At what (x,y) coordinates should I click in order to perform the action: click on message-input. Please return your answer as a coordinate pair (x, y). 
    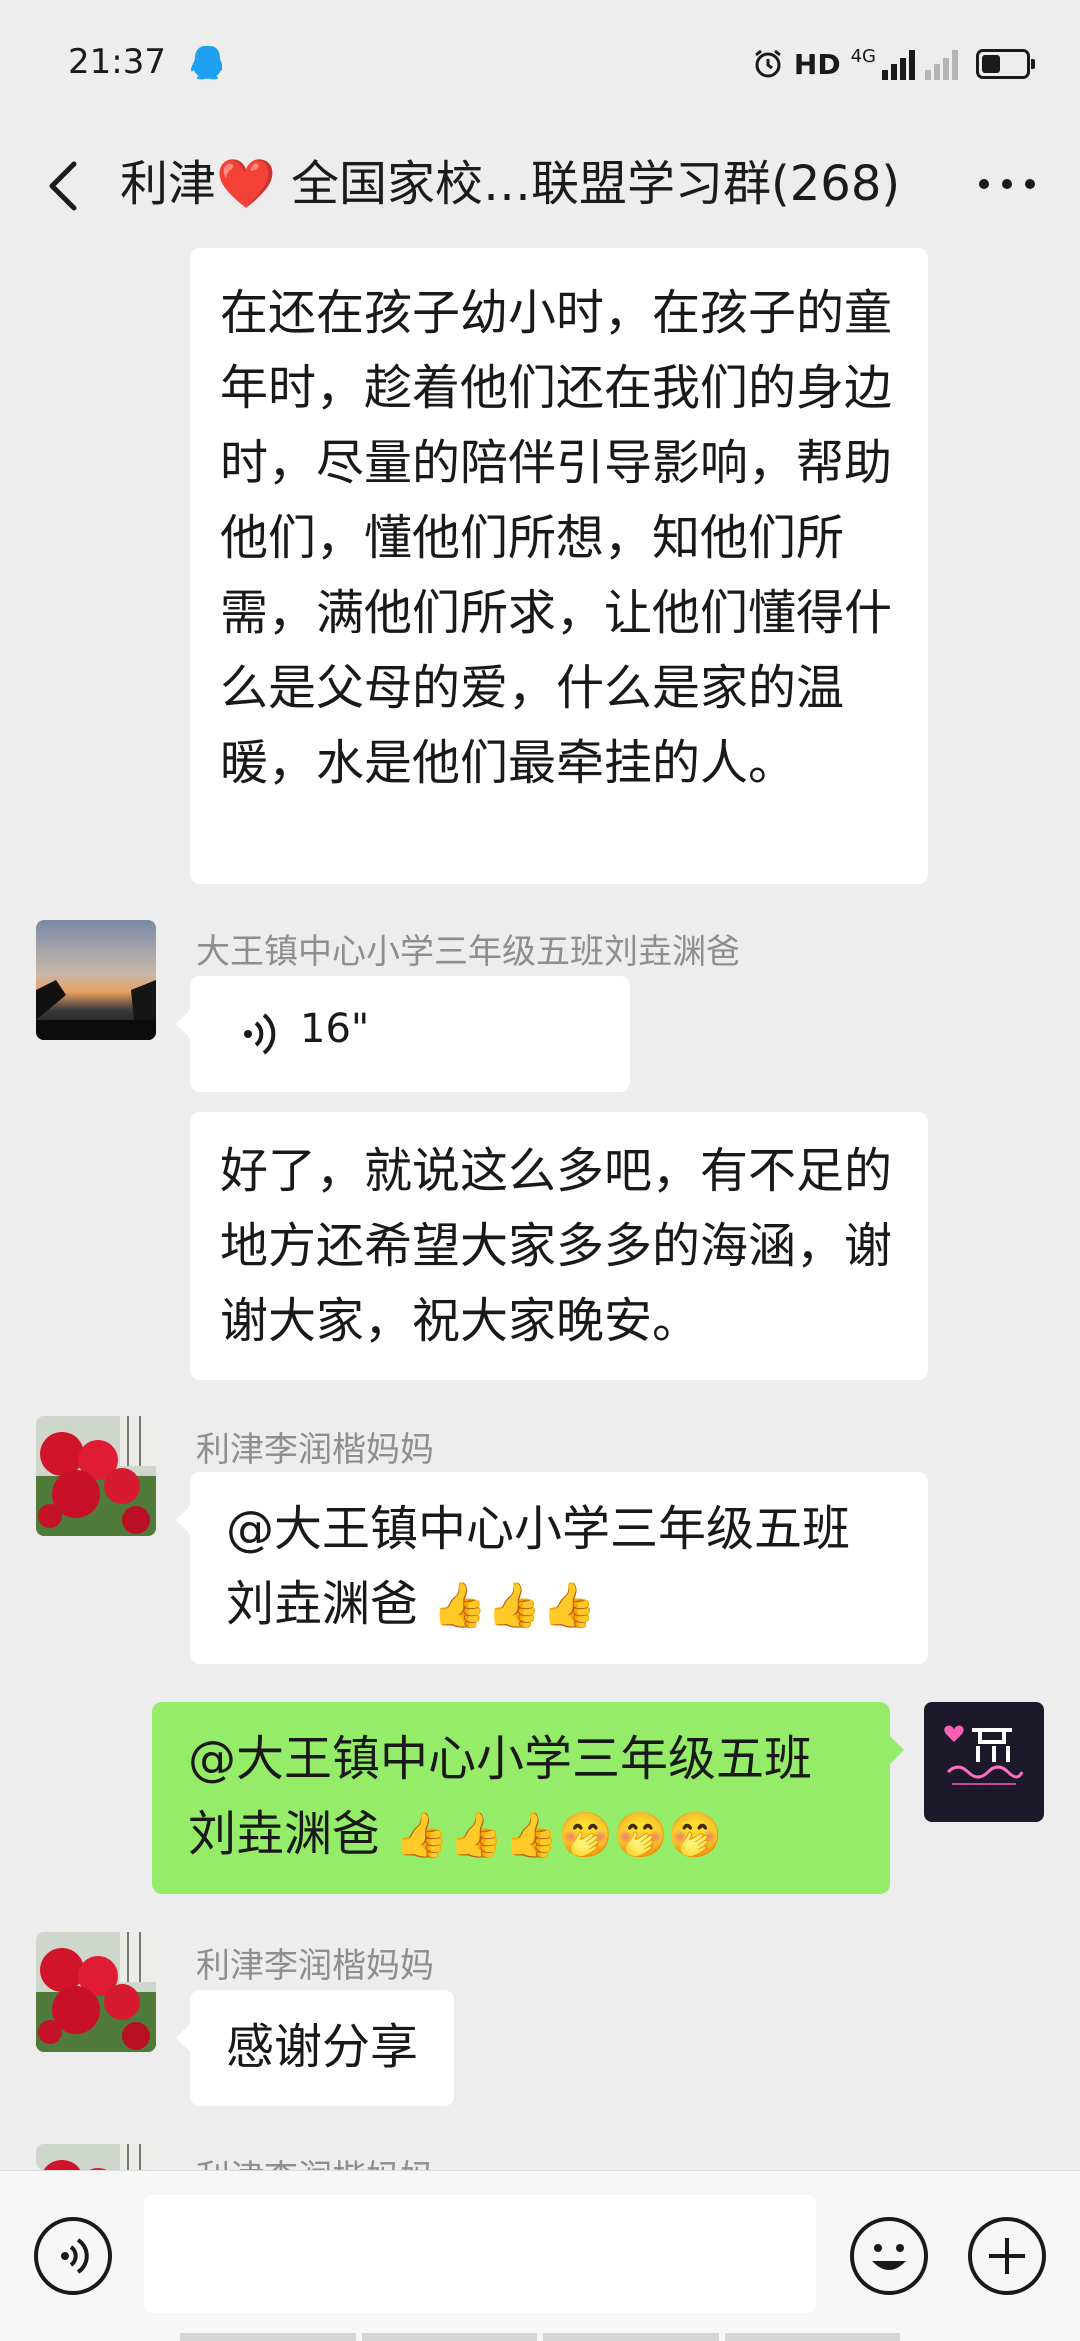
    Looking at the image, I should click on (480, 2254).